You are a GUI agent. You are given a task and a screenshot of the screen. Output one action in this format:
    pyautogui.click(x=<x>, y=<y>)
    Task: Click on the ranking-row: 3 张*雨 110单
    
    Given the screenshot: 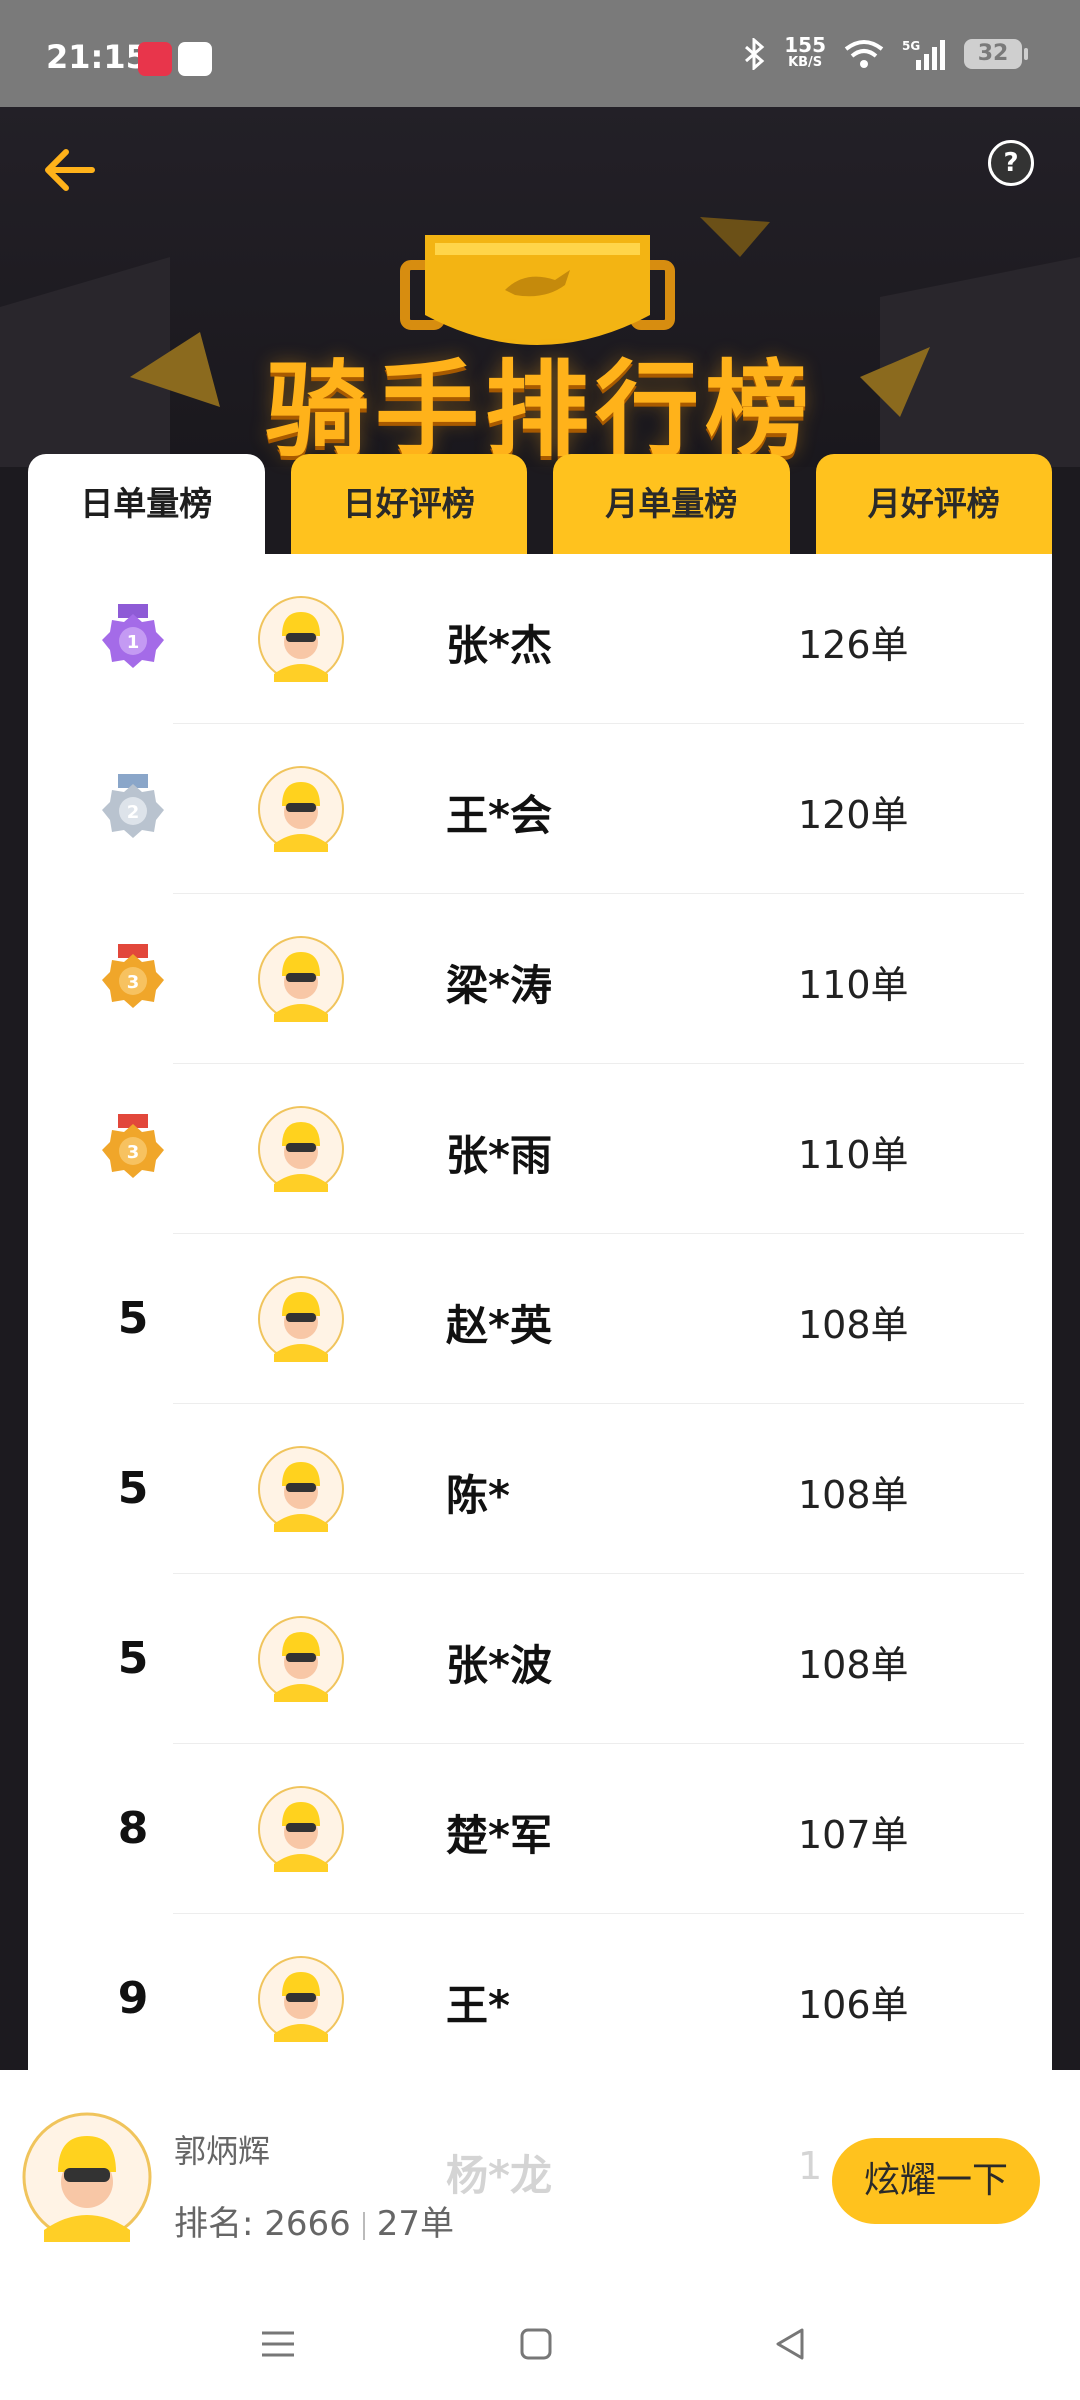 What is the action you would take?
    pyautogui.click(x=540, y=1149)
    